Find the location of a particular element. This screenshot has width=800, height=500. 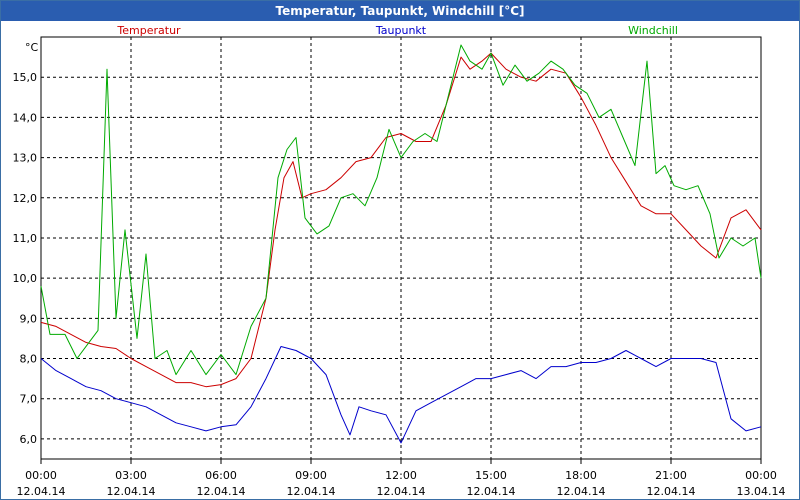

y-tick-label: 14,0 is located at coordinates (25, 117).